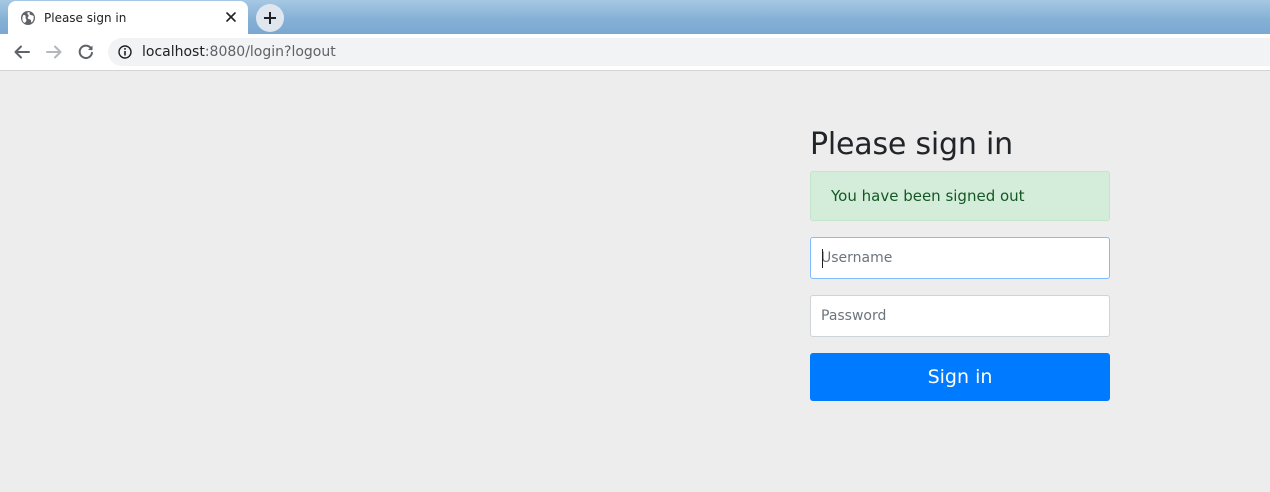  I want to click on reload-button, so click(86, 52).